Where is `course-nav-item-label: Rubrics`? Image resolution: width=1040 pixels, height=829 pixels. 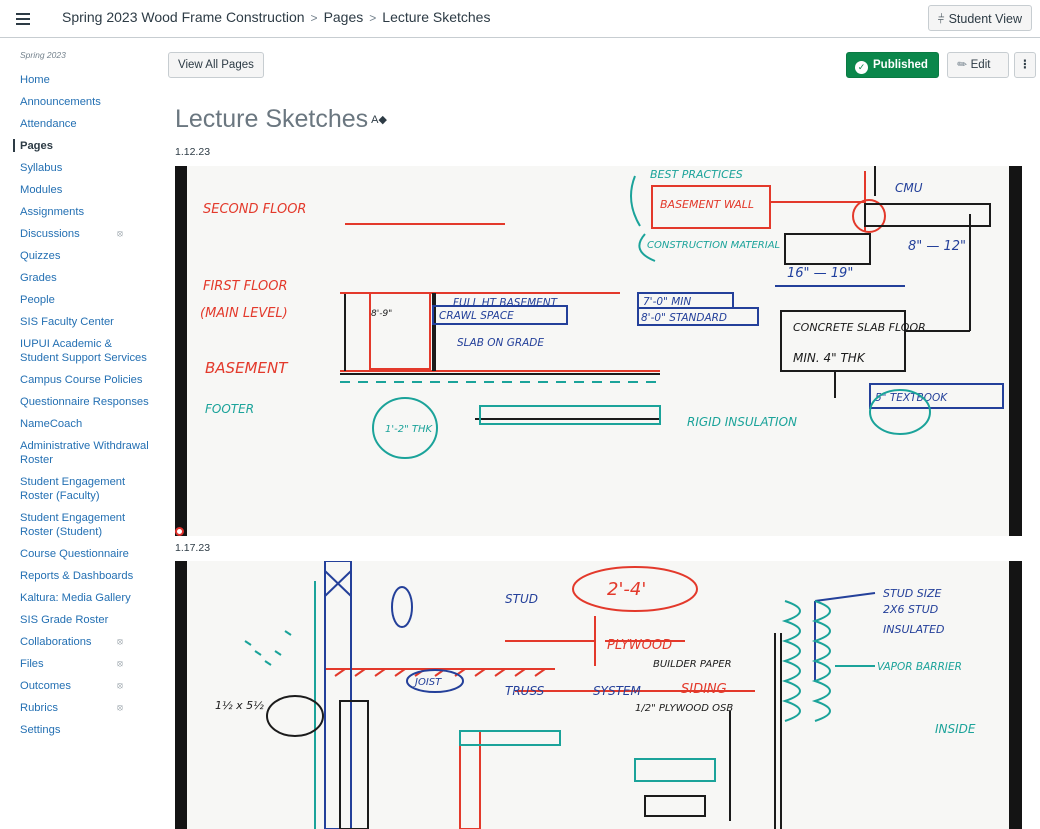
course-nav-item-label: Rubrics is located at coordinates (39, 707).